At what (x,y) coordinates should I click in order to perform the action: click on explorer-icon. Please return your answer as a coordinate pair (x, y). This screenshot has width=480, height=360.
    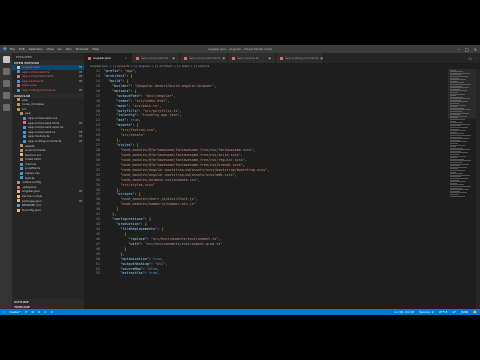
    Looking at the image, I should click on (6, 59).